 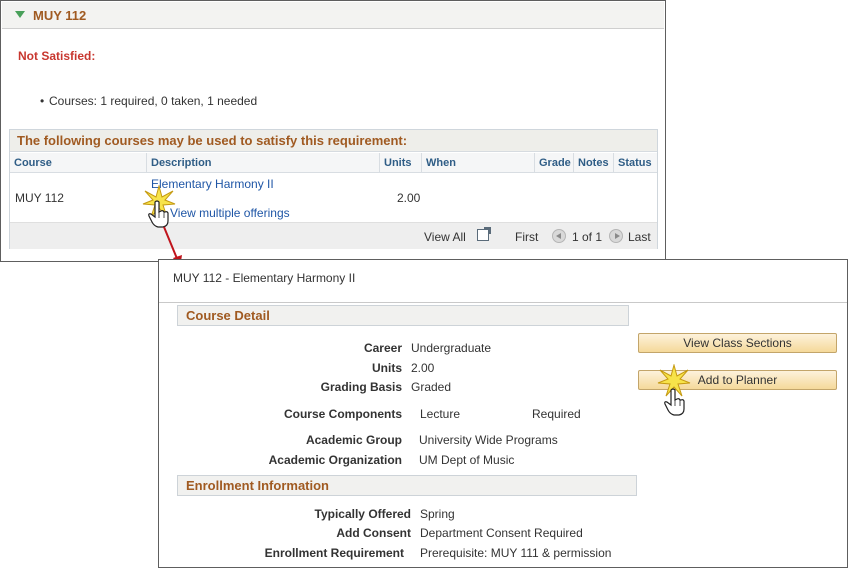 What do you see at coordinates (587, 237) in the screenshot?
I see `page-indicator: 1 of 1` at bounding box center [587, 237].